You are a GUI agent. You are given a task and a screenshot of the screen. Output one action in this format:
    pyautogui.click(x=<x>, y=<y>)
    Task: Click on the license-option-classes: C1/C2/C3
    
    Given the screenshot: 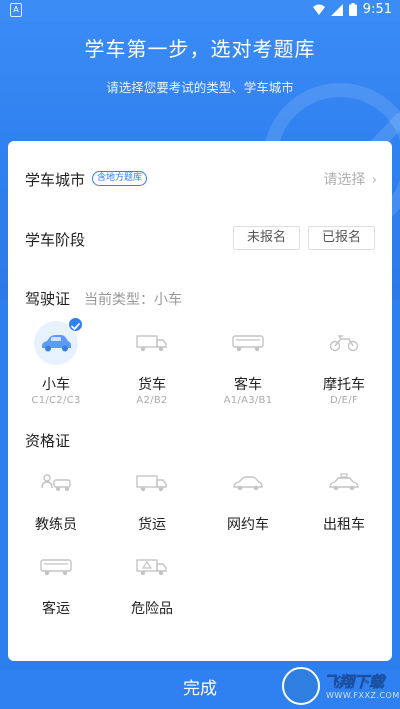 What is the action you would take?
    pyautogui.click(x=56, y=400)
    